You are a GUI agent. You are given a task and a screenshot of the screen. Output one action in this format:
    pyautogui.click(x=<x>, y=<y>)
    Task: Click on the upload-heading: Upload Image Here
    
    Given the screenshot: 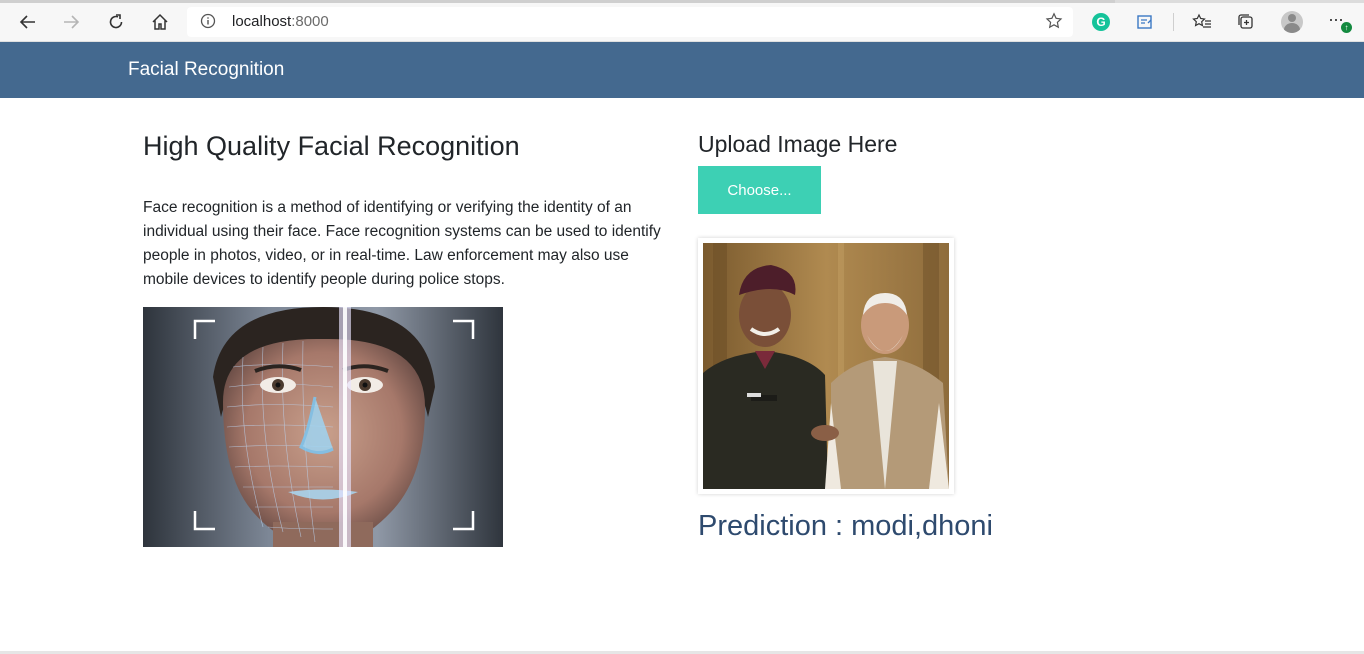 What is the action you would take?
    pyautogui.click(x=798, y=144)
    